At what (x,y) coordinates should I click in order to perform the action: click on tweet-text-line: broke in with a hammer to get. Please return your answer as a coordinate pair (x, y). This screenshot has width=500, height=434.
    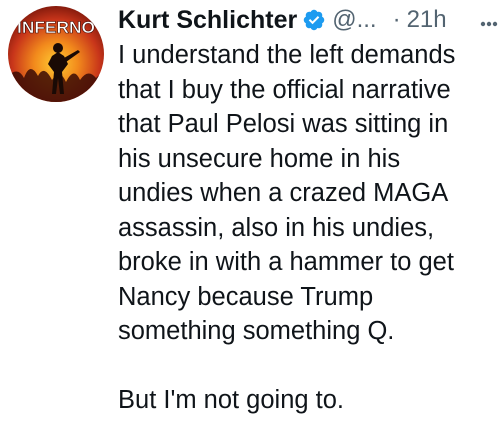
    Looking at the image, I should click on (286, 262).